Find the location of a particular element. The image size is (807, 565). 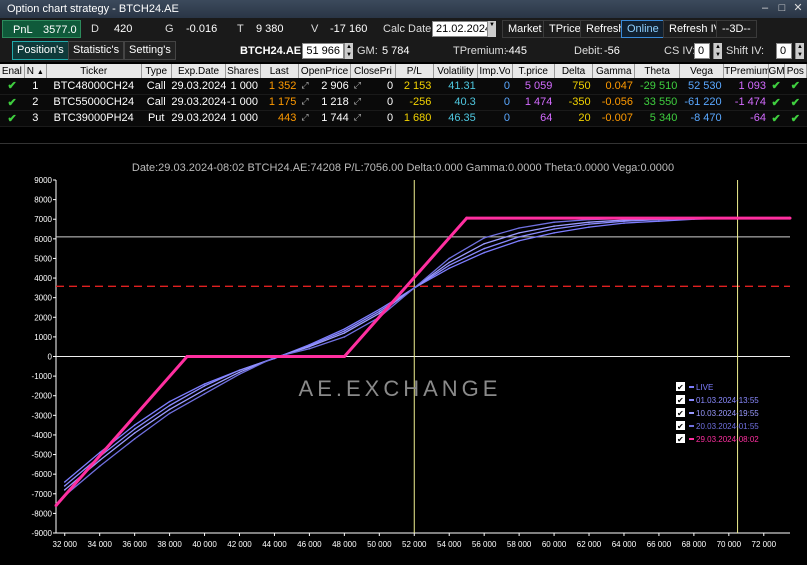

gamma-cell: -0.056 is located at coordinates (613, 102).